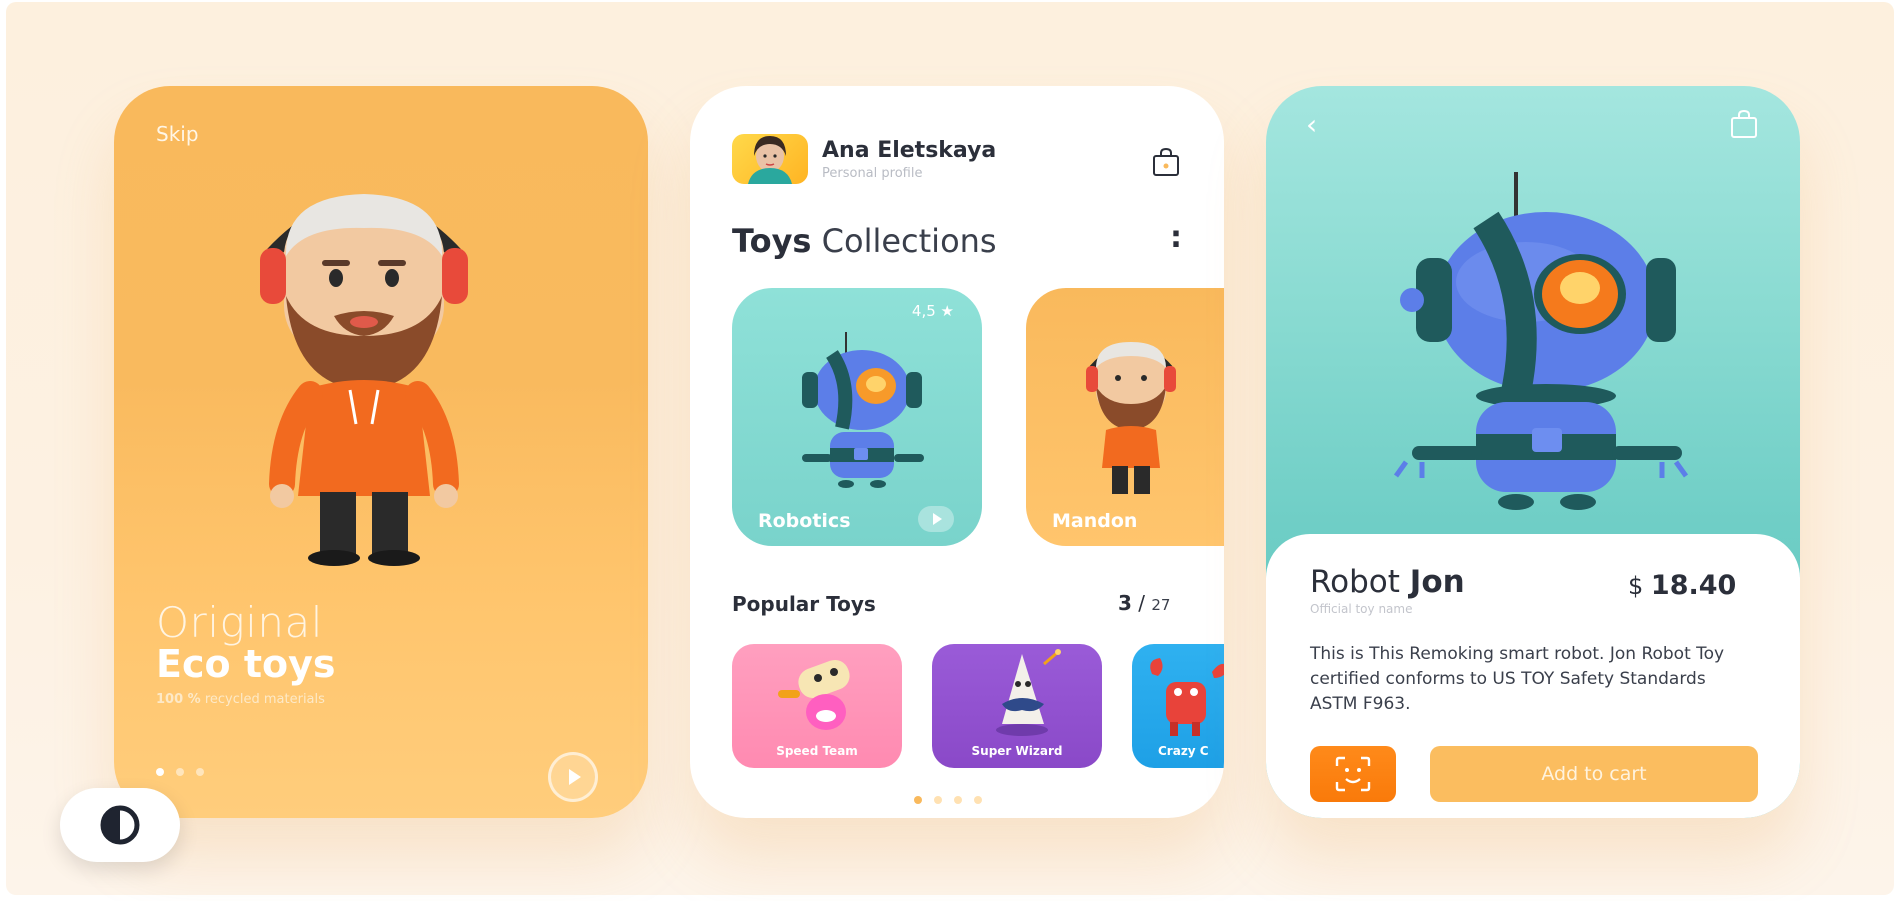  I want to click on more-options-icon: :, so click(1176, 237).